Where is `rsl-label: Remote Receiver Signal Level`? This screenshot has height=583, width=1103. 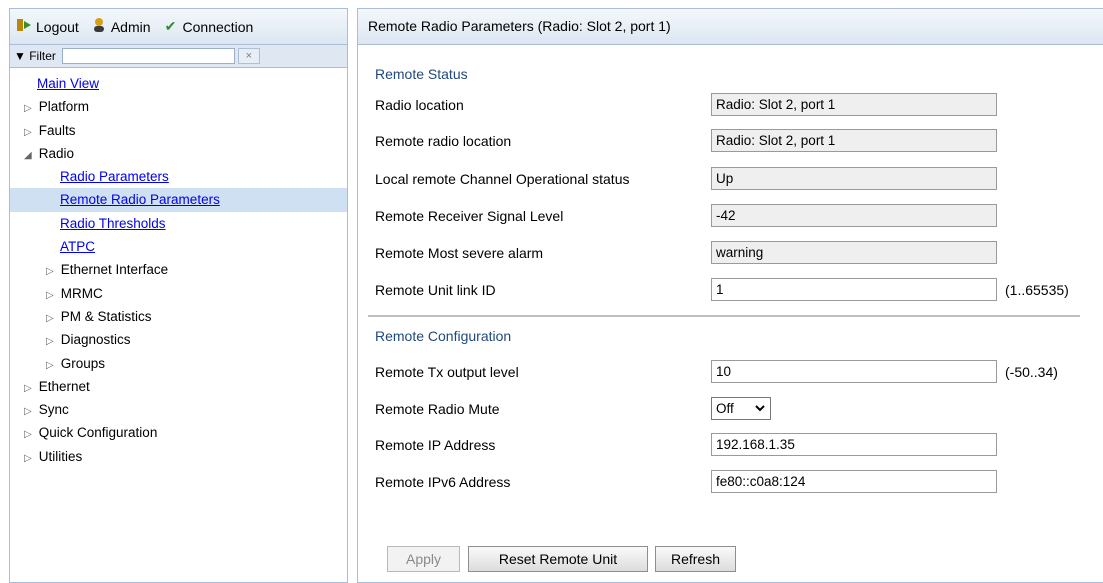 rsl-label: Remote Receiver Signal Level is located at coordinates (469, 216).